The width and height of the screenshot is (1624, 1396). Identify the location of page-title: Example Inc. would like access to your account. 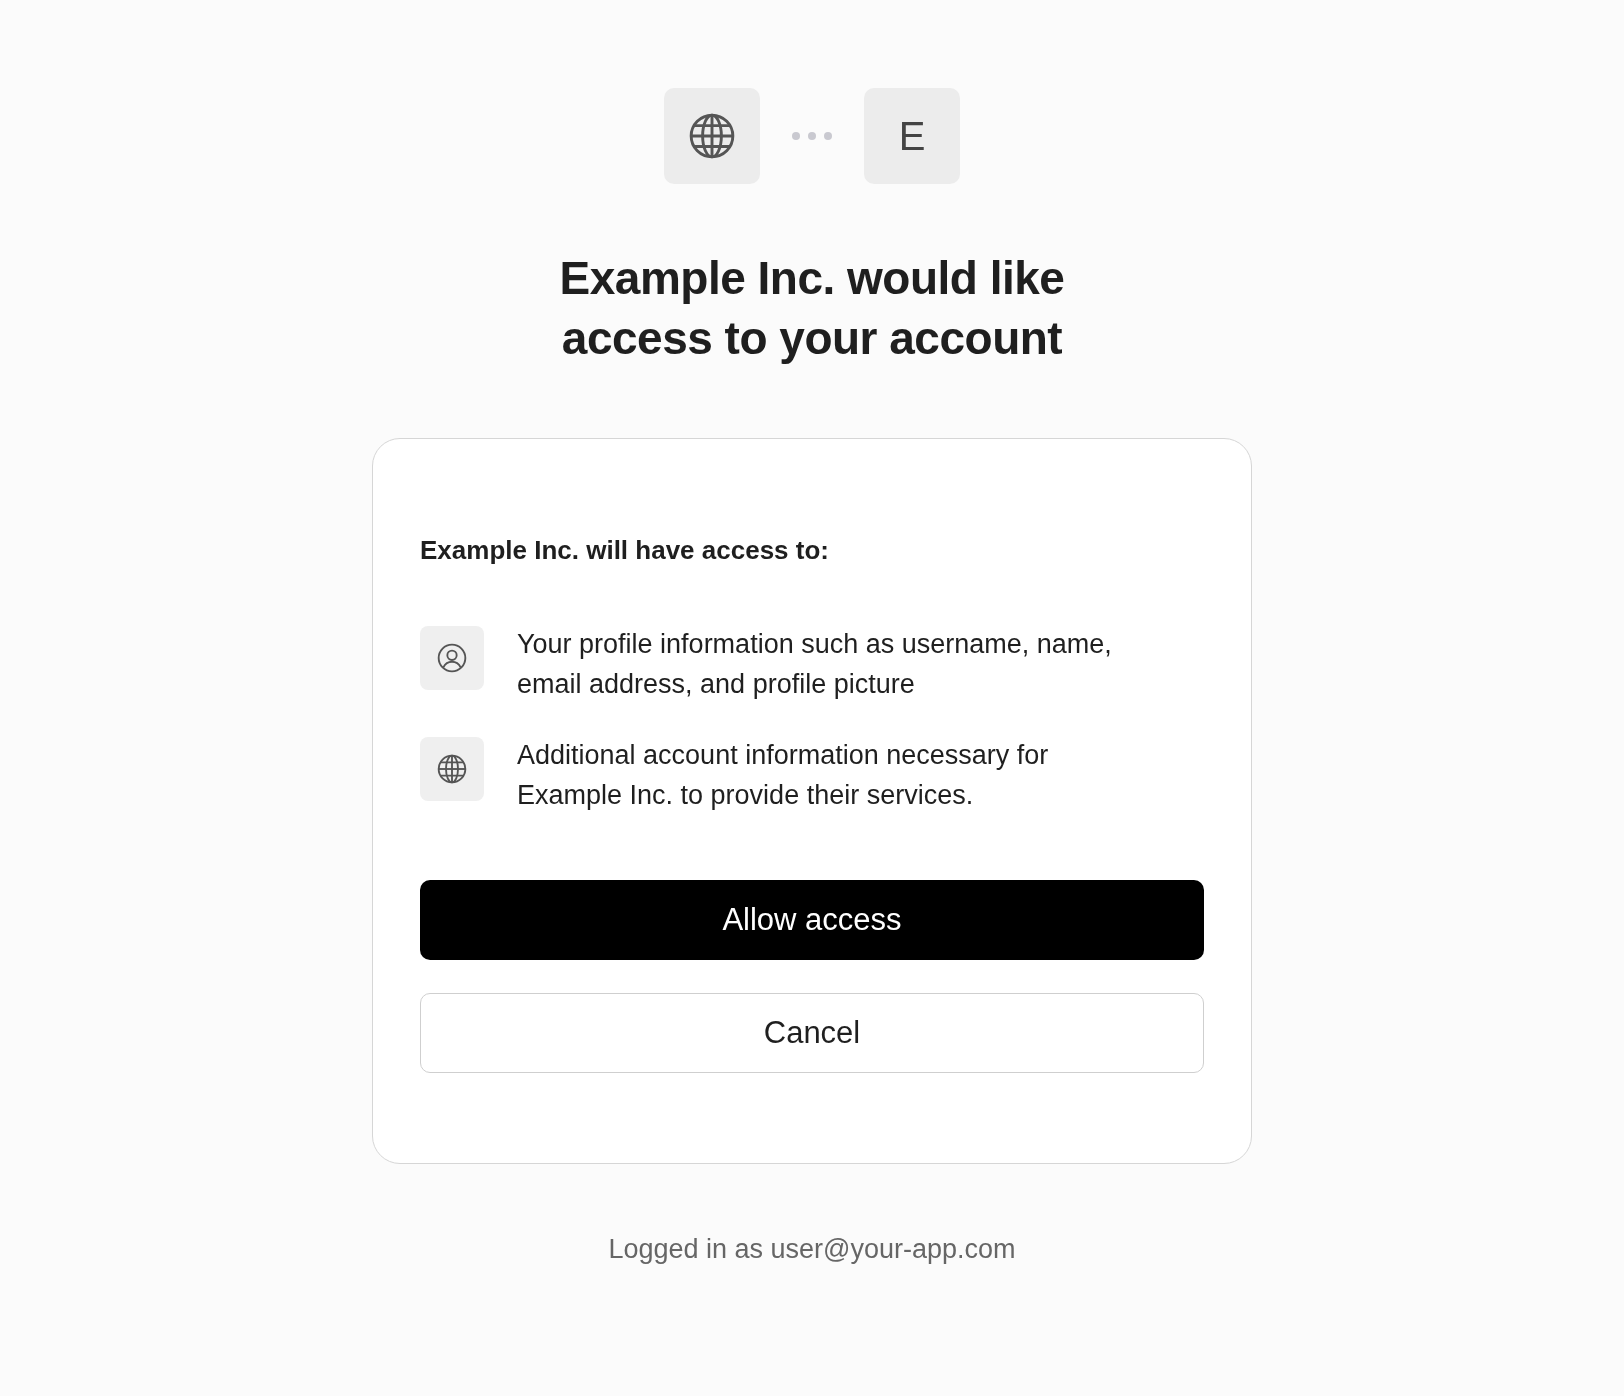
(812, 308).